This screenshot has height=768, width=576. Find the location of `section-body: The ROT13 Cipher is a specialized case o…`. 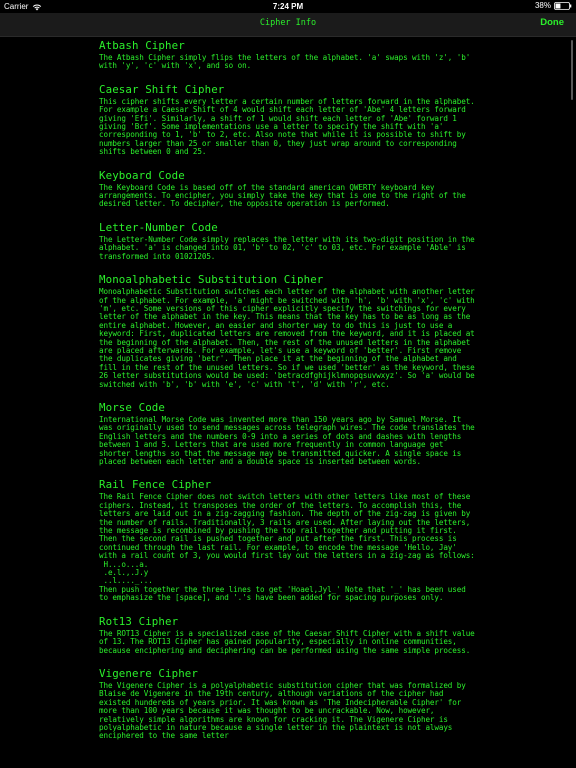

section-body: The ROT13 Cipher is a specialized case o… is located at coordinates (289, 641).